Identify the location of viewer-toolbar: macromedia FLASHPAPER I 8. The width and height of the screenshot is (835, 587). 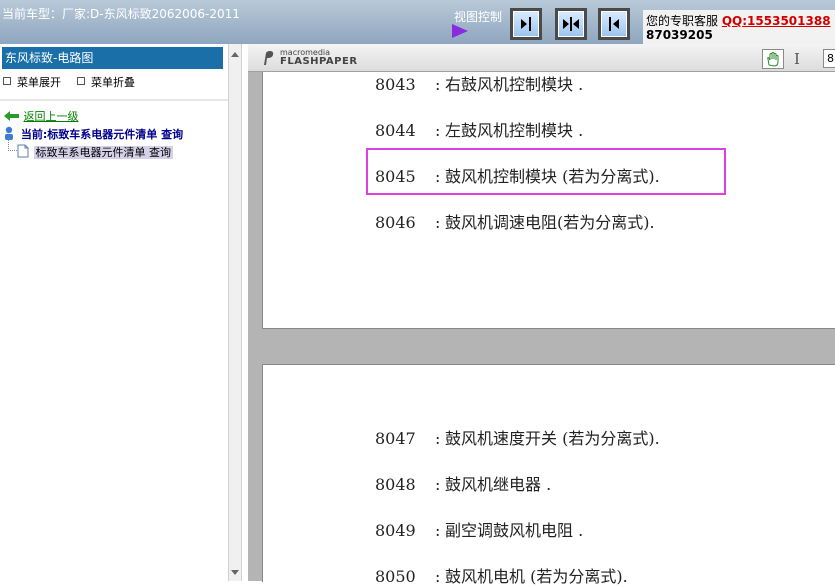
(541, 58).